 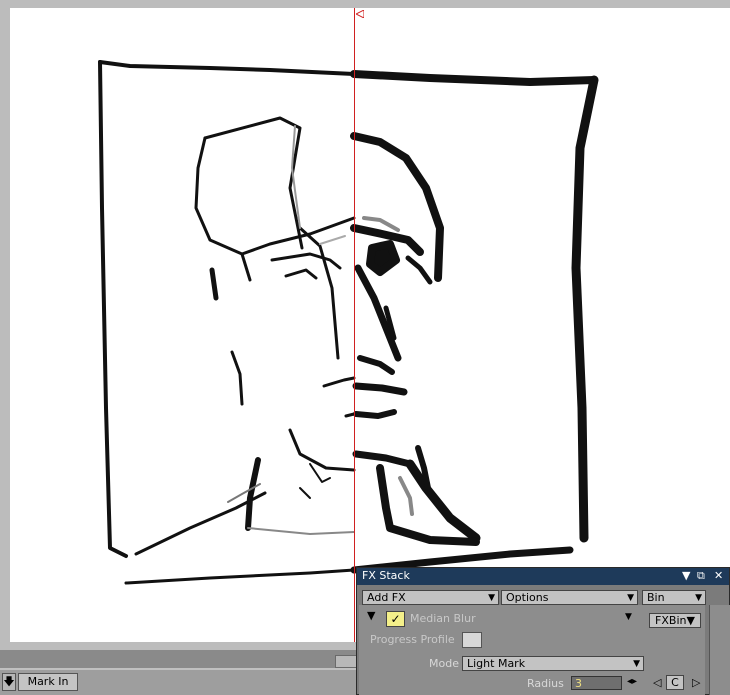 What do you see at coordinates (596, 683) in the screenshot?
I see `radius-input: 3` at bounding box center [596, 683].